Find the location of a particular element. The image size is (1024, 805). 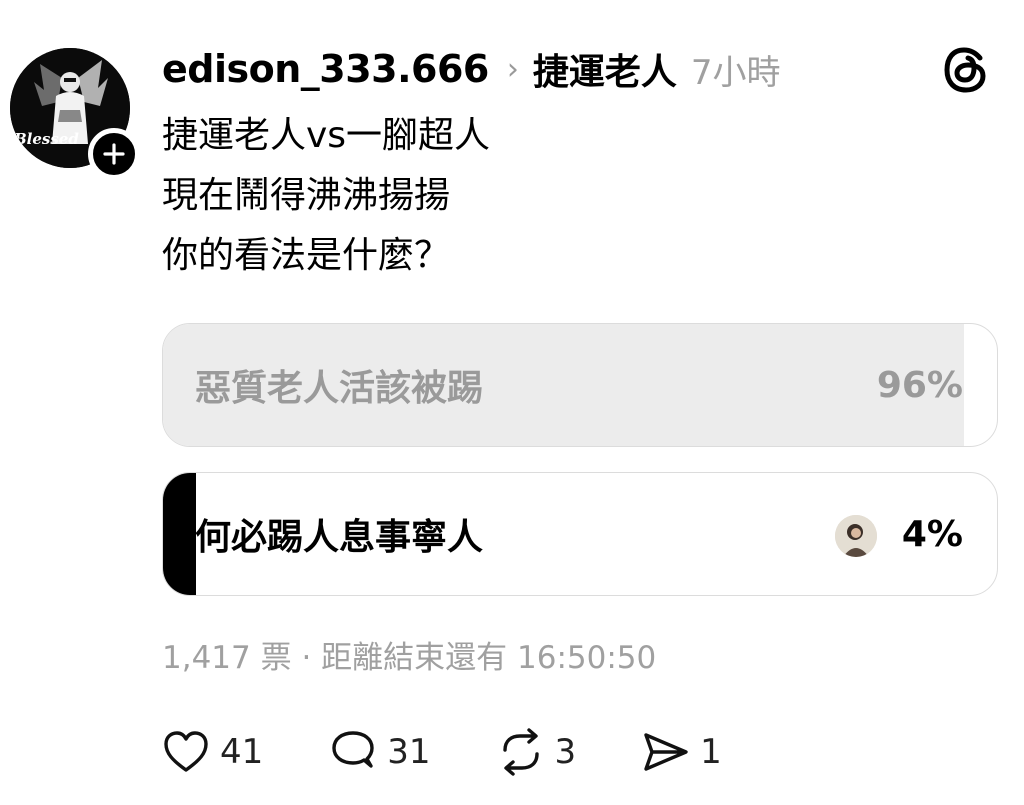

repost-button: 3 is located at coordinates (536, 752).